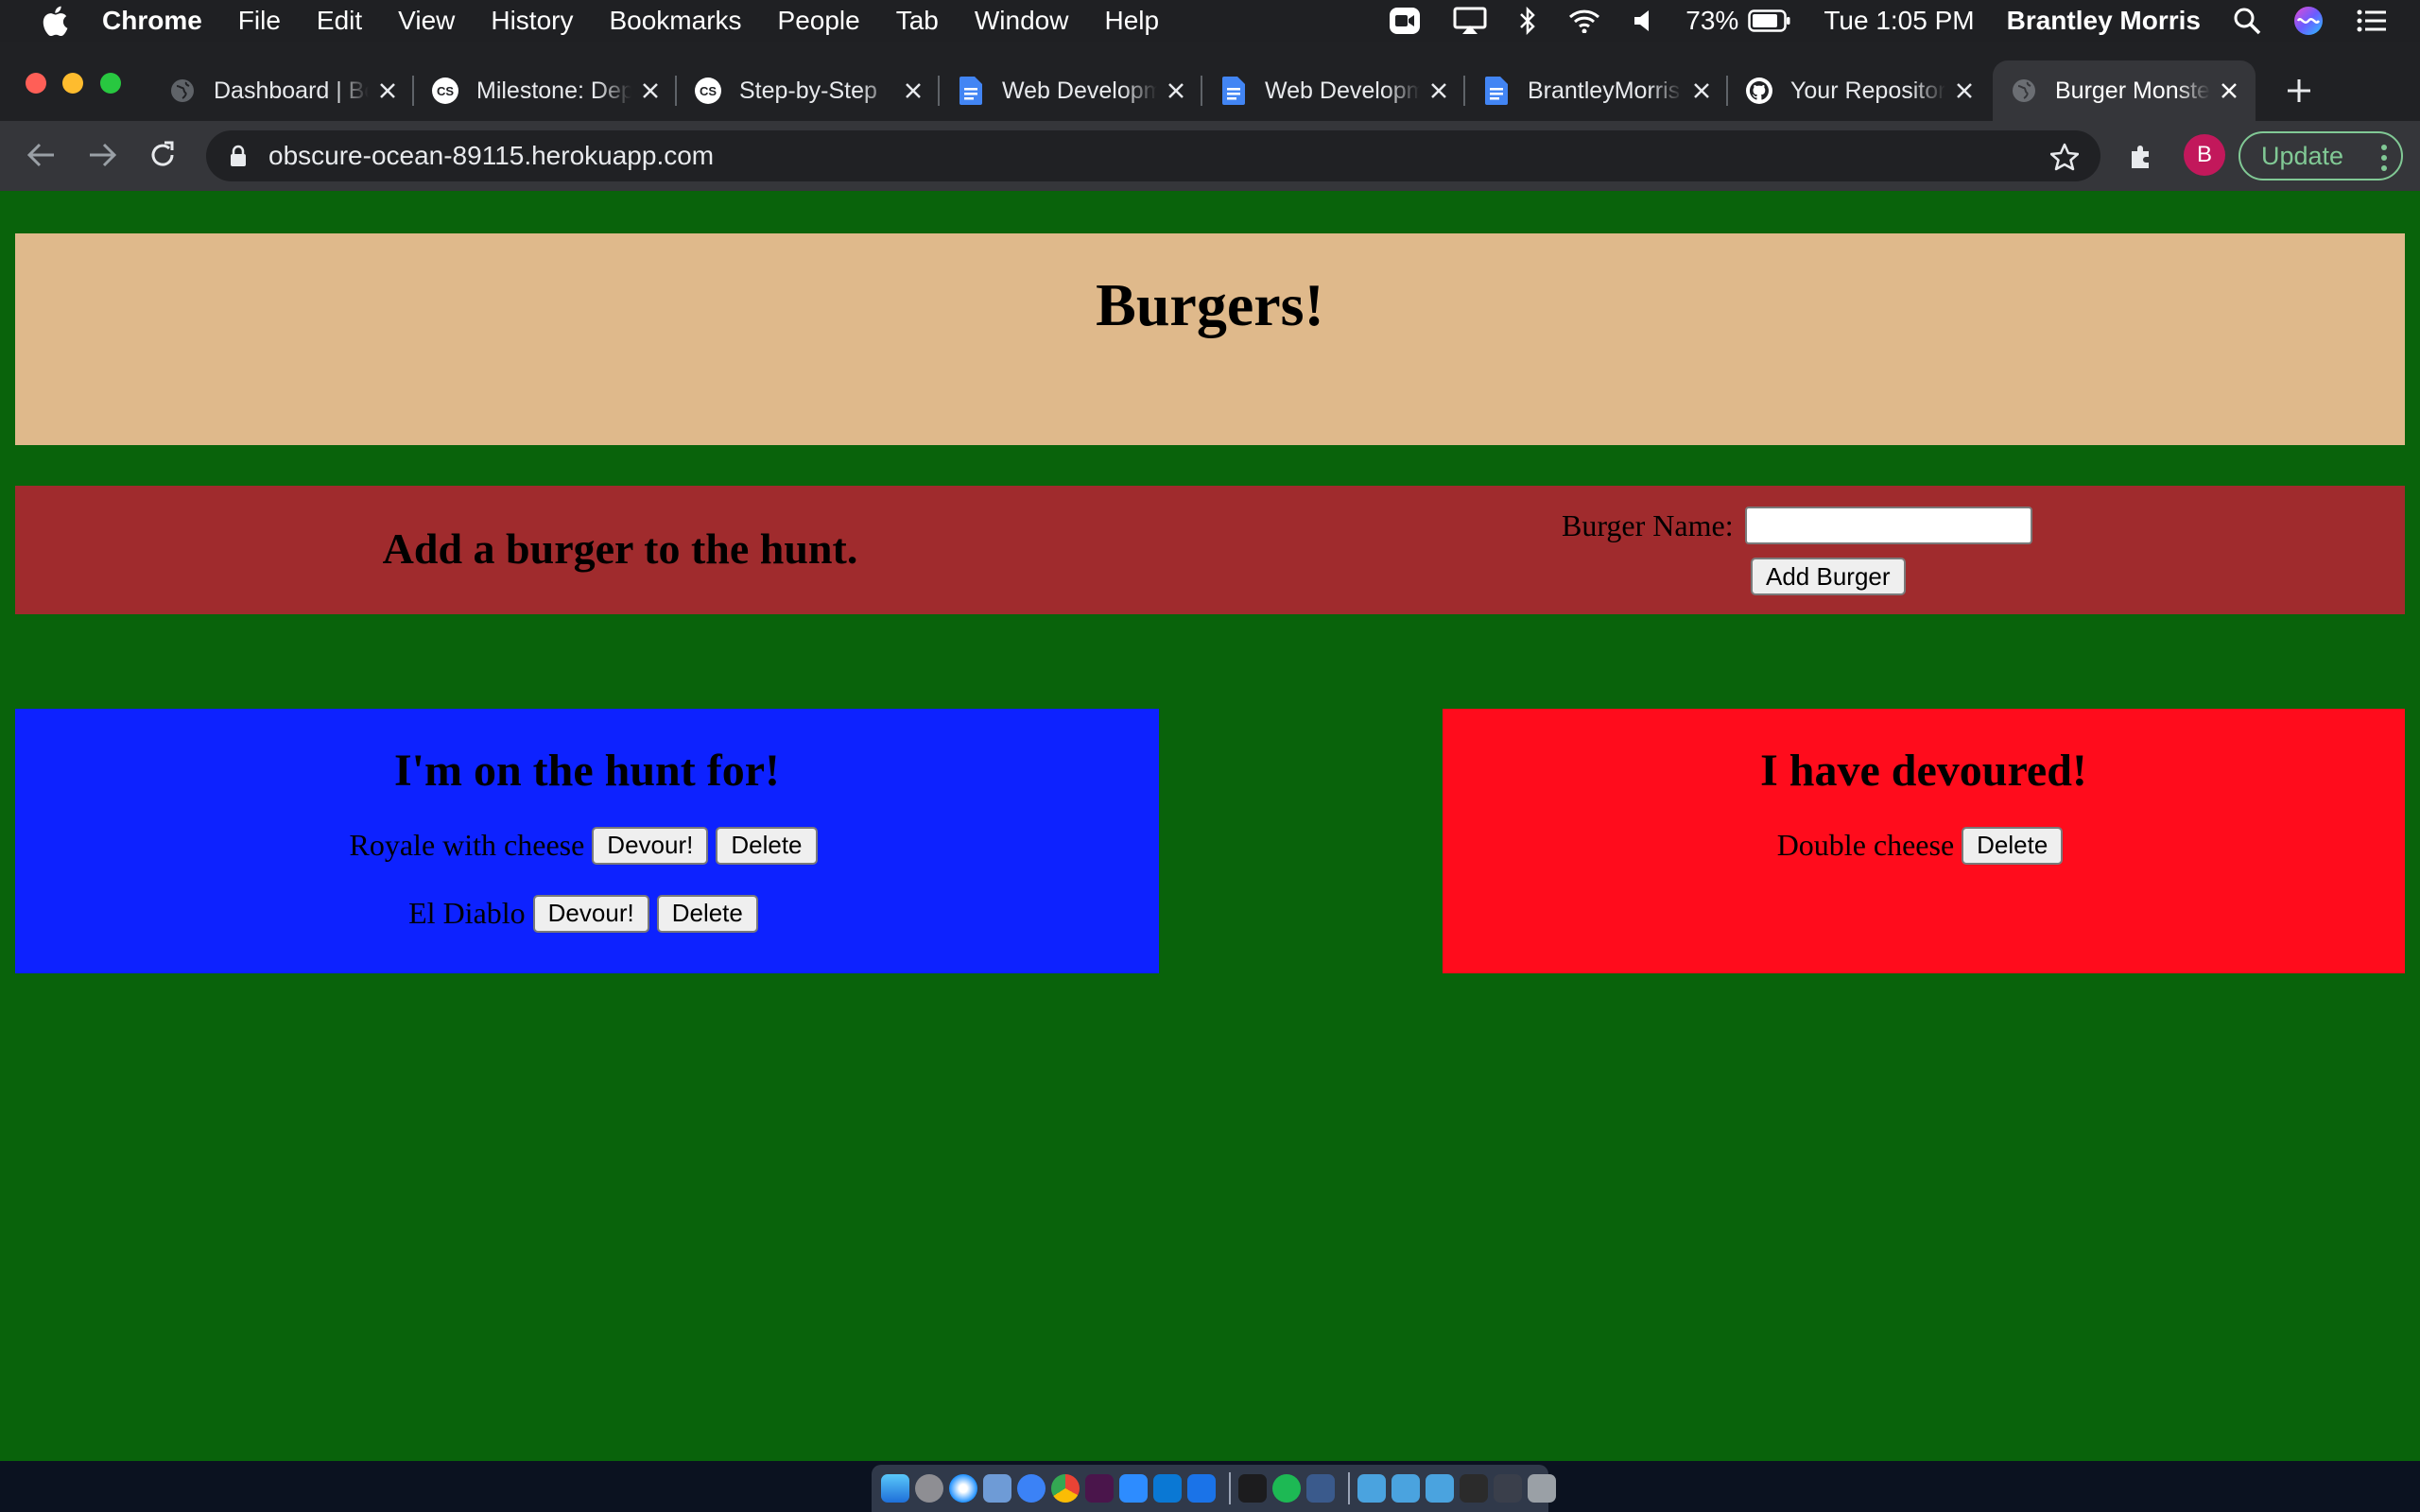  What do you see at coordinates (1829, 576) in the screenshot?
I see `add-burger-button: Add Burger` at bounding box center [1829, 576].